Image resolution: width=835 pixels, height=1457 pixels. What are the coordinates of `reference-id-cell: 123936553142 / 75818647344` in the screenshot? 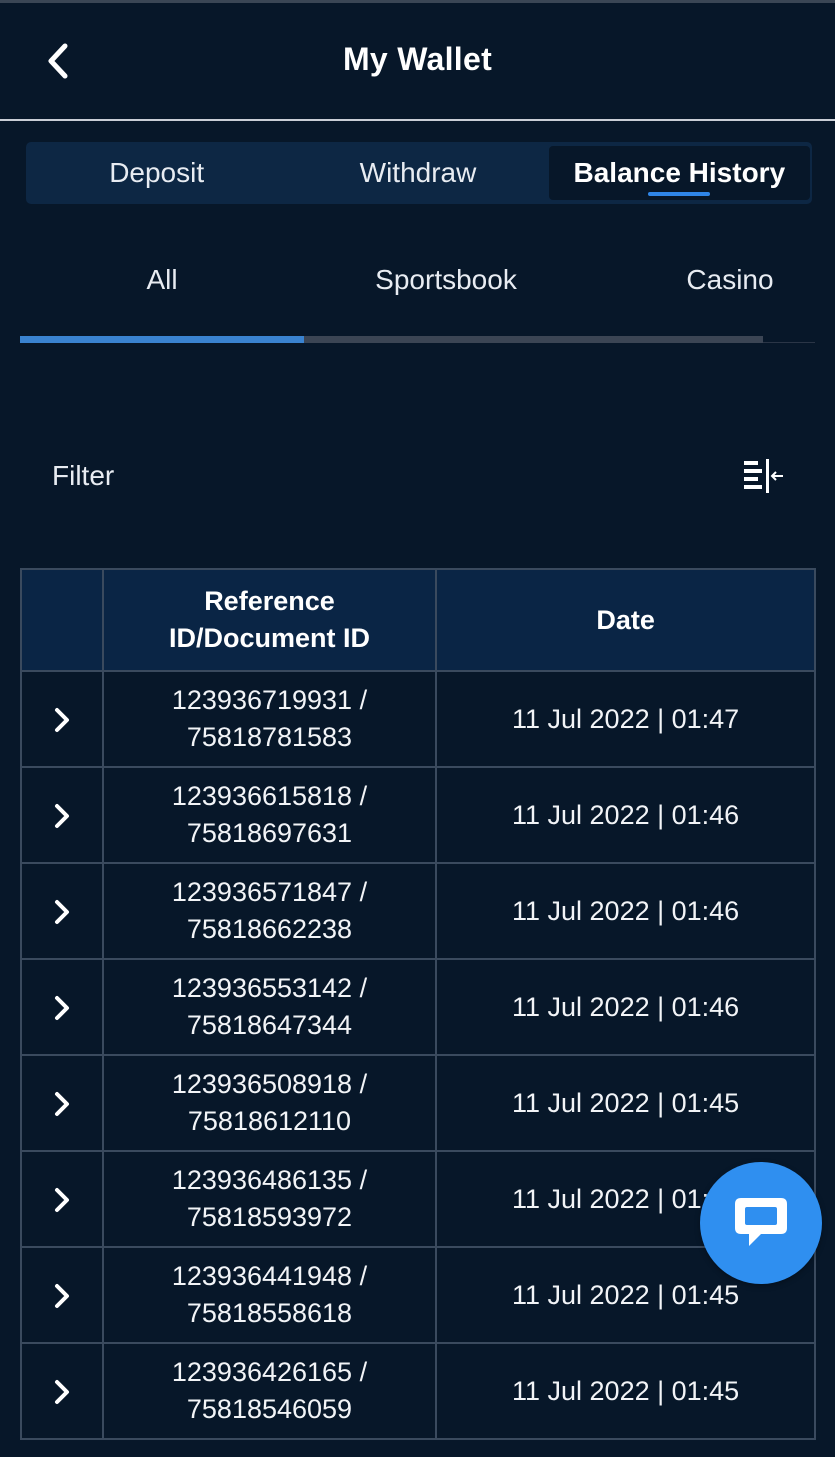 It's located at (269, 1007).